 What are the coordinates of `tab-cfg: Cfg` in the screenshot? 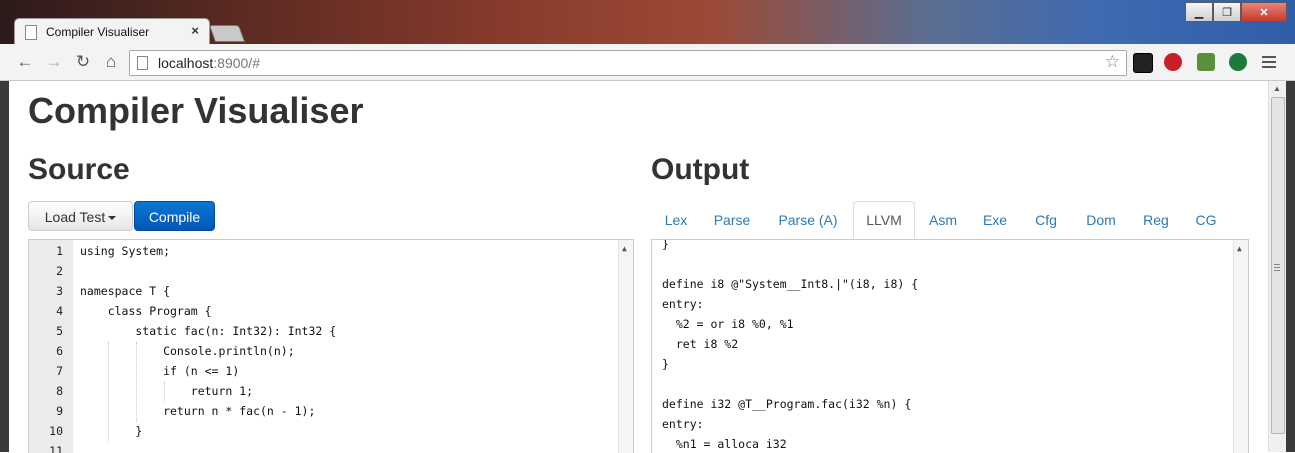 It's located at (1046, 220).